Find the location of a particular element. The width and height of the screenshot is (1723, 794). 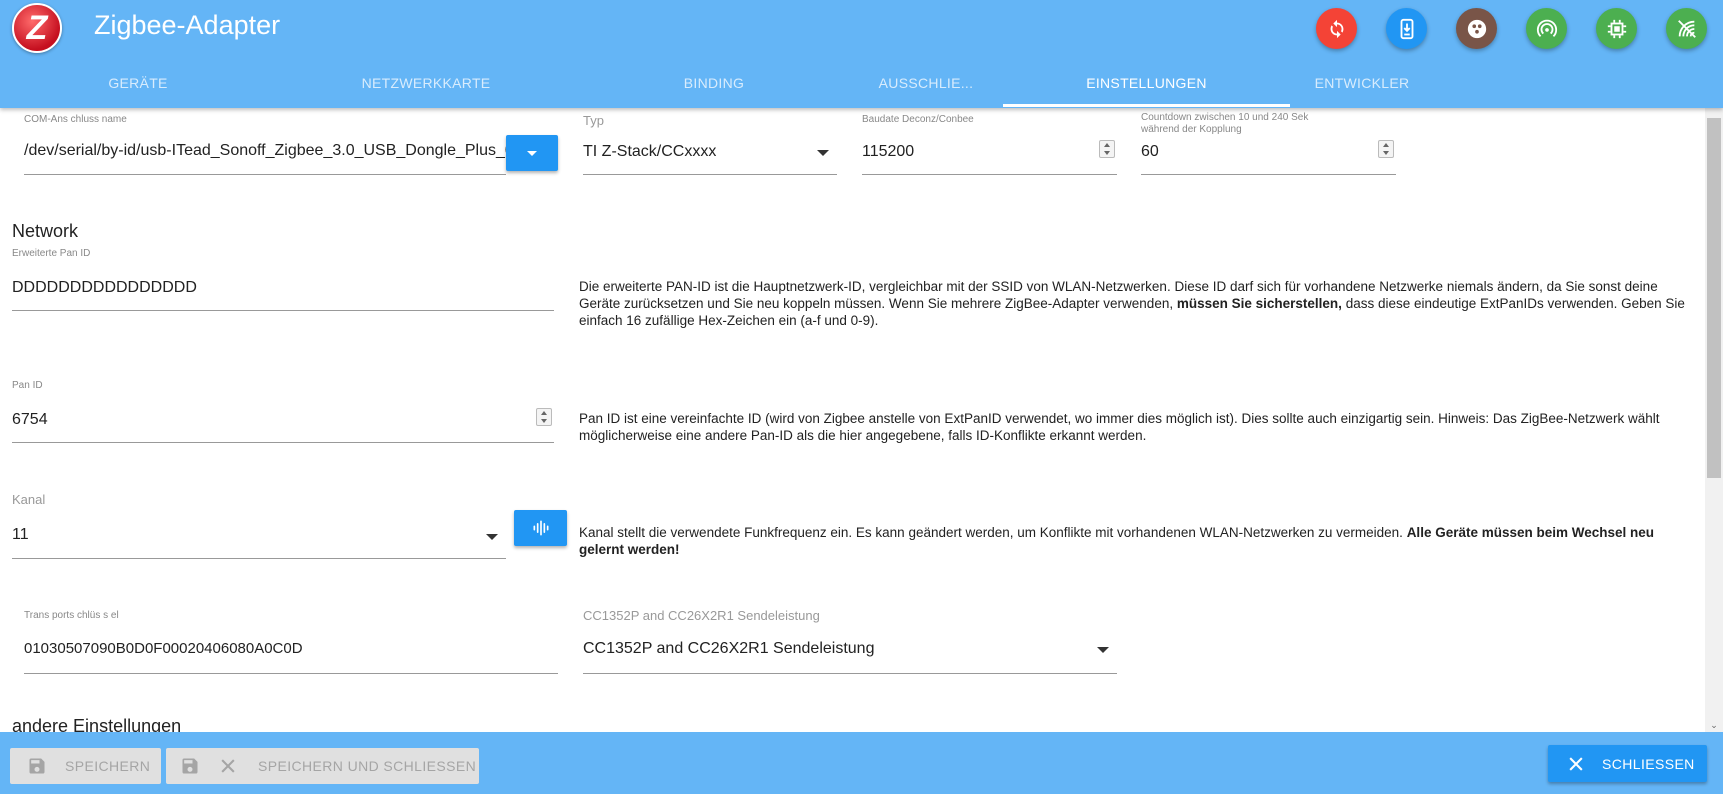

pan-id-underline is located at coordinates (283, 442).